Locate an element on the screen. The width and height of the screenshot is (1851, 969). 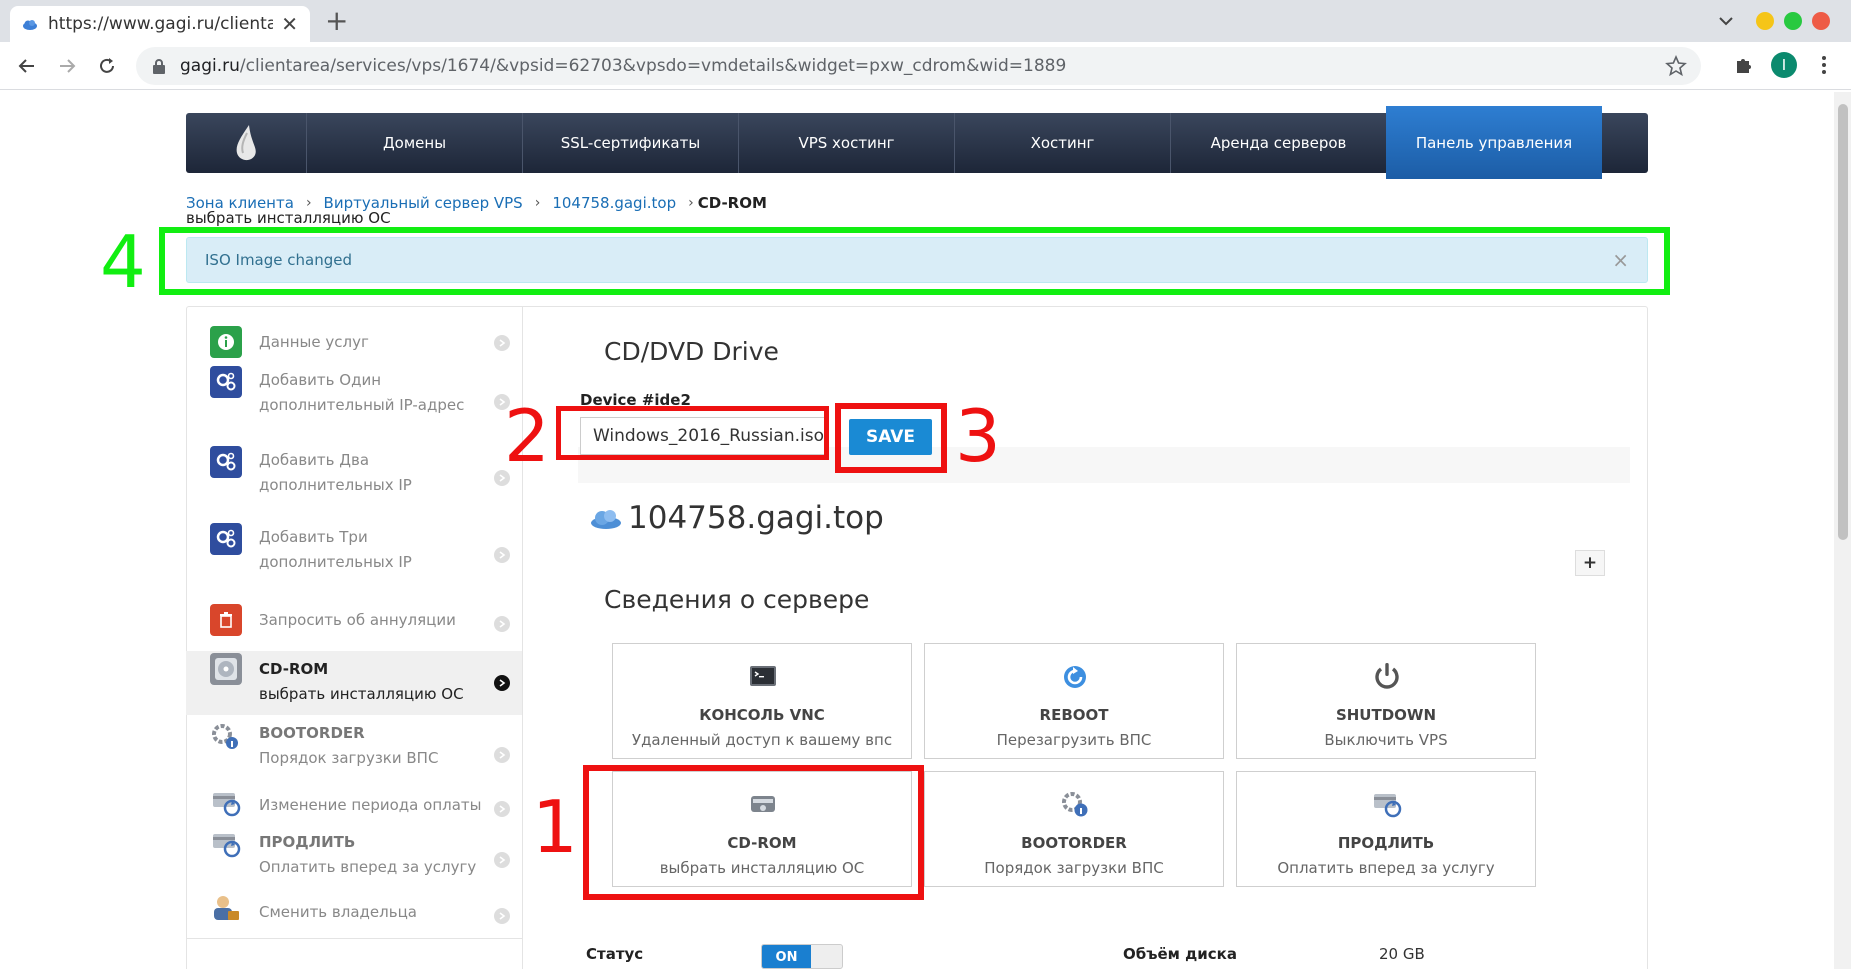
bookmark-star-icon is located at coordinates (1676, 66).